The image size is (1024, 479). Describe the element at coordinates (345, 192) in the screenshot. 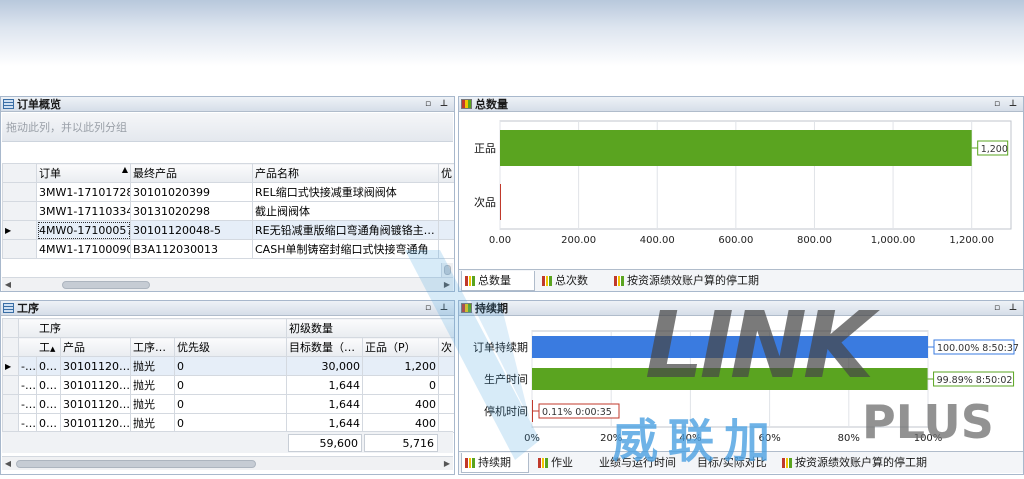

I see `product-name-cell: REL缩口式快接减重球阀阀体` at that location.